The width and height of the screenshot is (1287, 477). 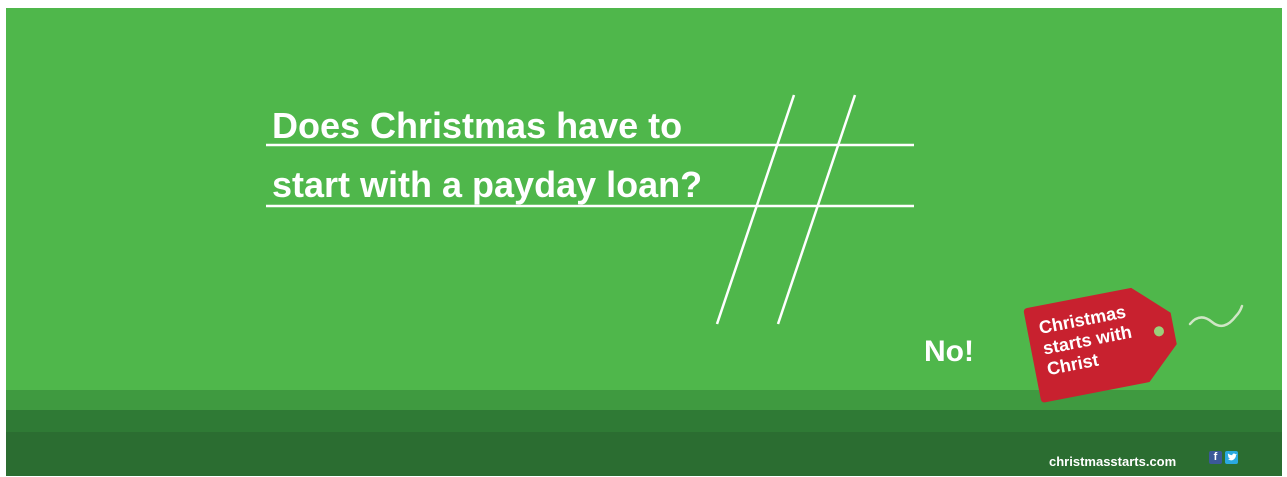 I want to click on headline-line-2: start with a payday loan?, so click(x=487, y=184).